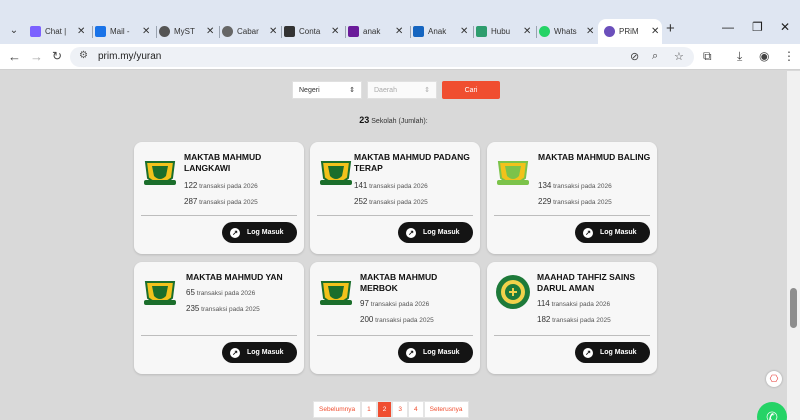 The height and width of the screenshot is (420, 800). Describe the element at coordinates (774, 379) in the screenshot. I see `pdf-icon: ⎔` at that location.